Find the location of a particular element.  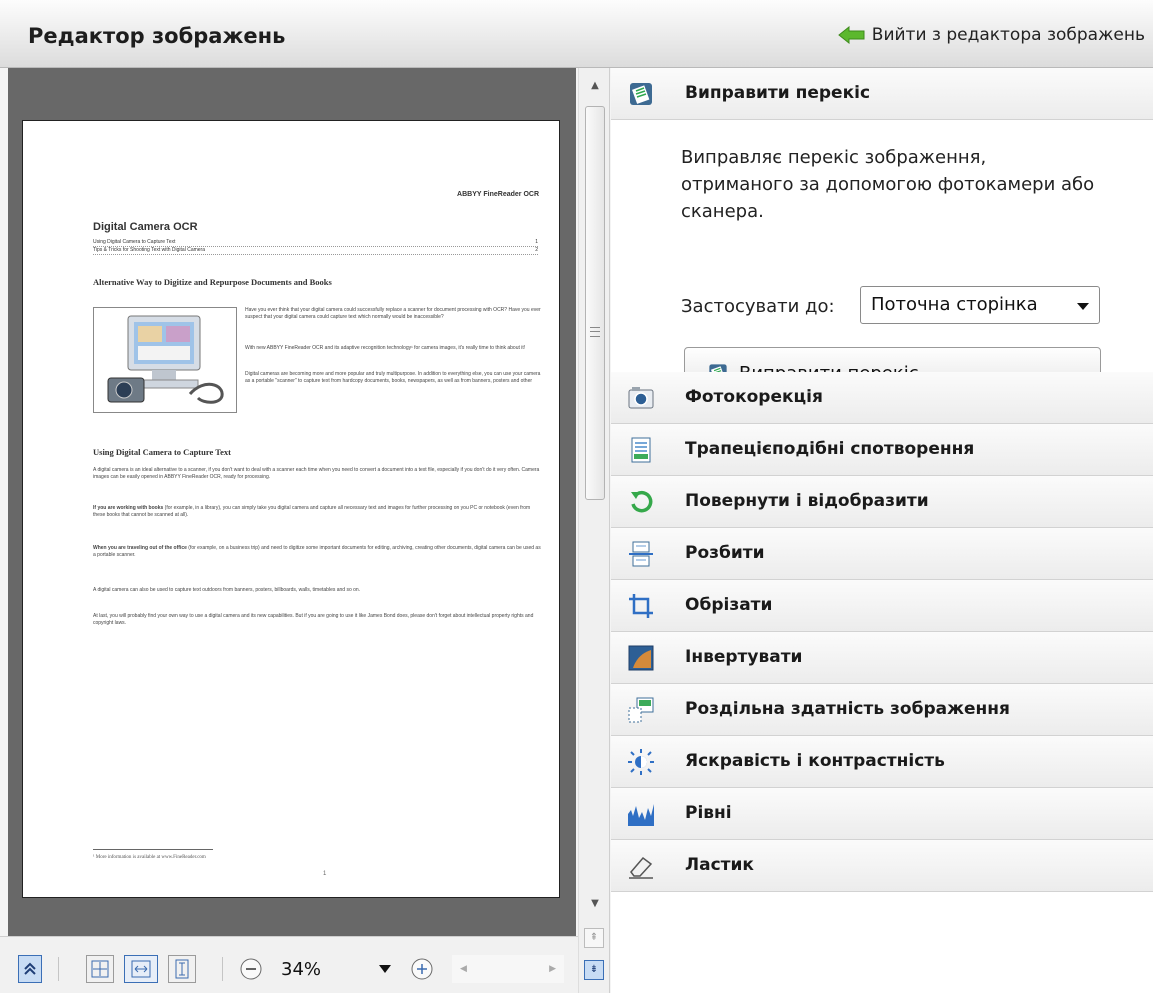

tool-deskew-header: Виправити перекіс is located at coordinates (882, 94).